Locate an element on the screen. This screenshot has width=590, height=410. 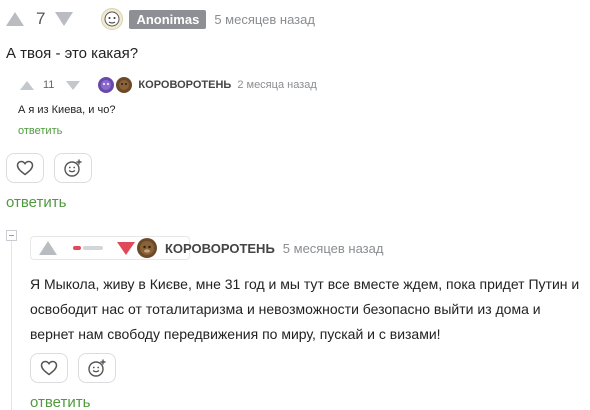
thread-line is located at coordinates (11, 323).